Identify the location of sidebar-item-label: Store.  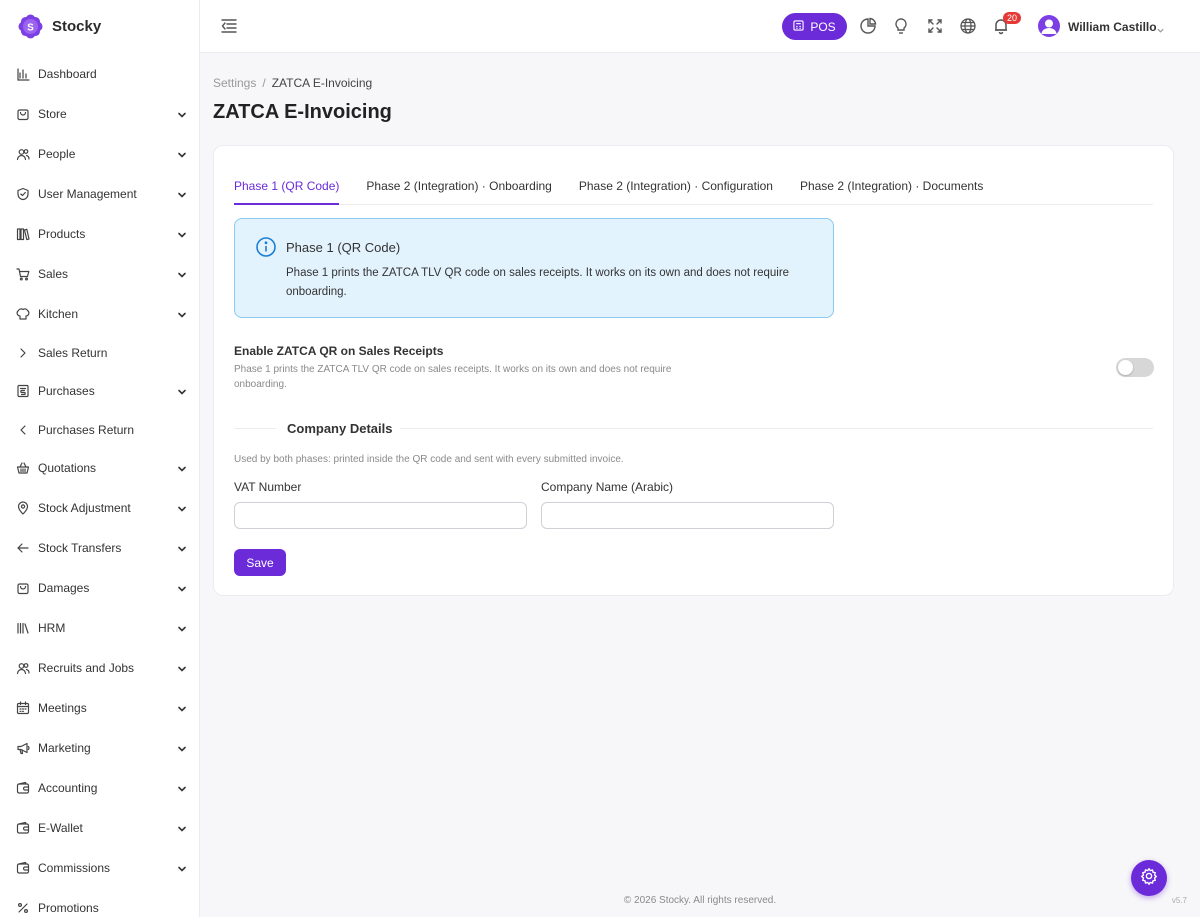
(52, 114).